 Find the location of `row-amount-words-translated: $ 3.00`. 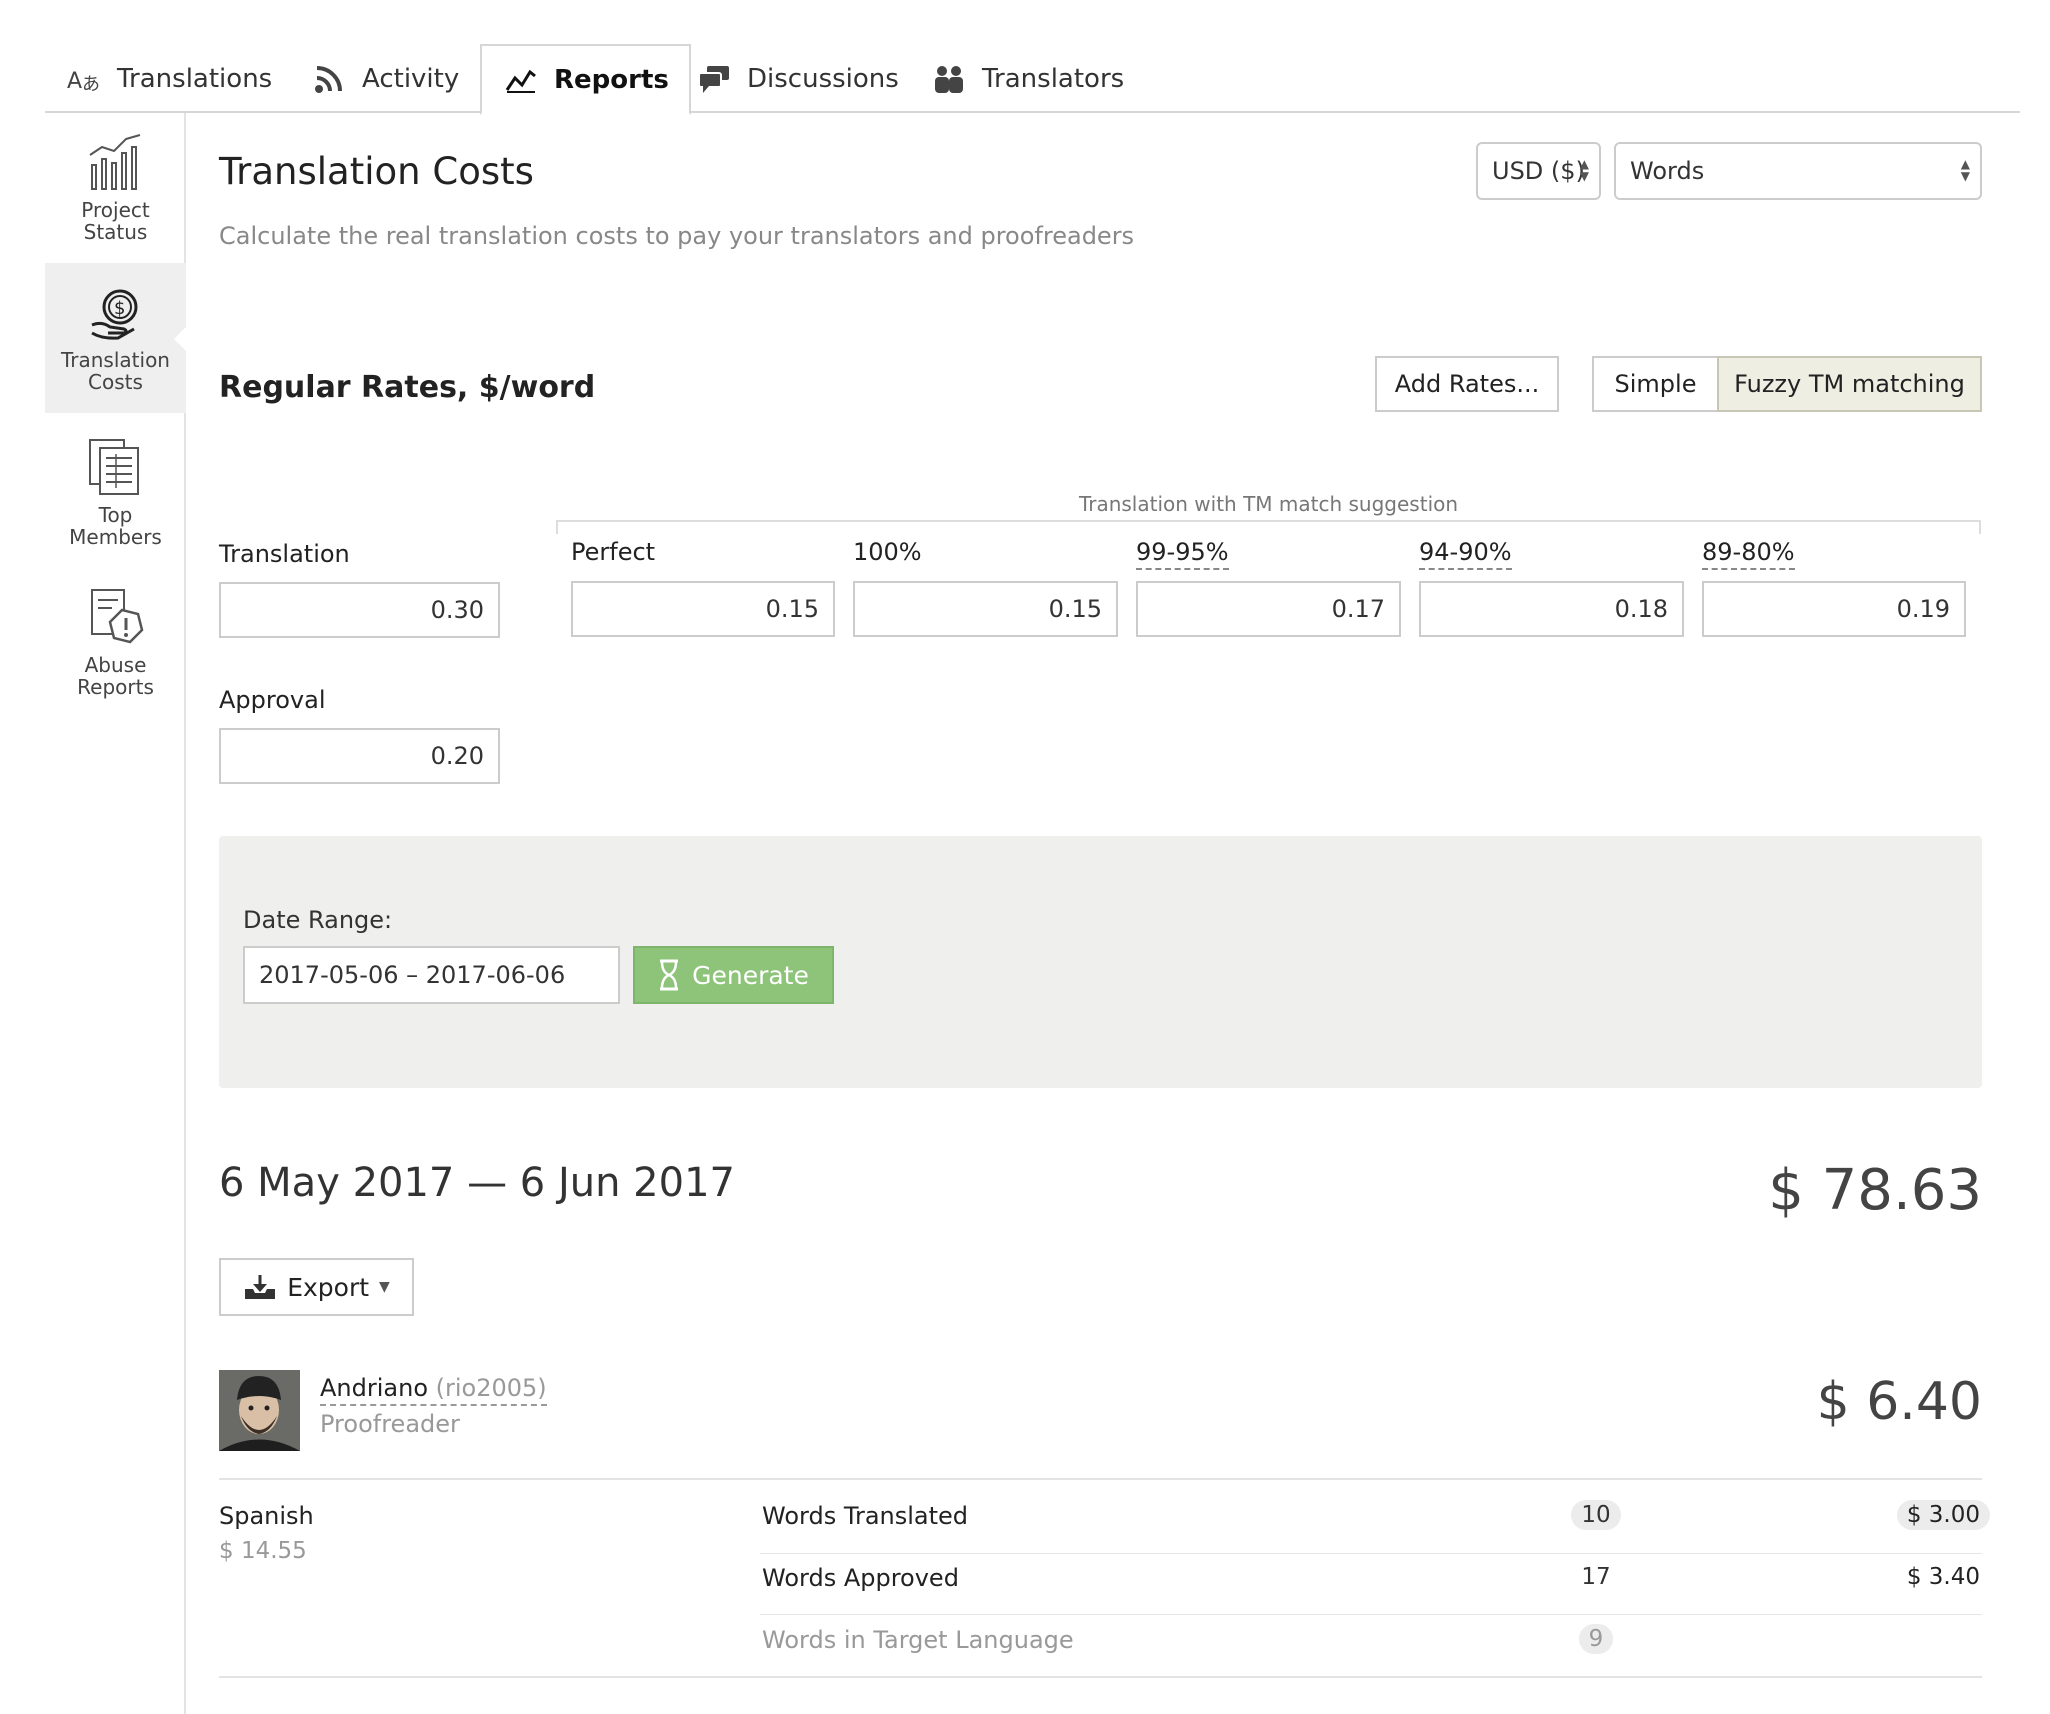

row-amount-words-translated: $ 3.00 is located at coordinates (1943, 1515).